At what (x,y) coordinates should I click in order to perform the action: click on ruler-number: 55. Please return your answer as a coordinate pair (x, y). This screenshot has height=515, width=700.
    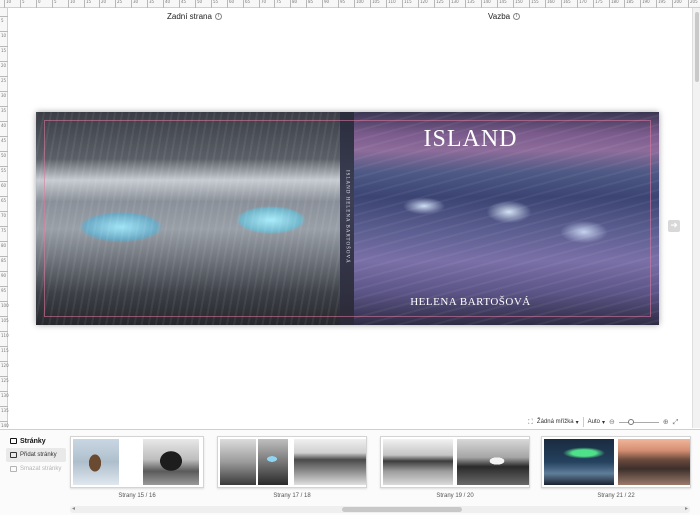
    Looking at the image, I should click on (216, 2).